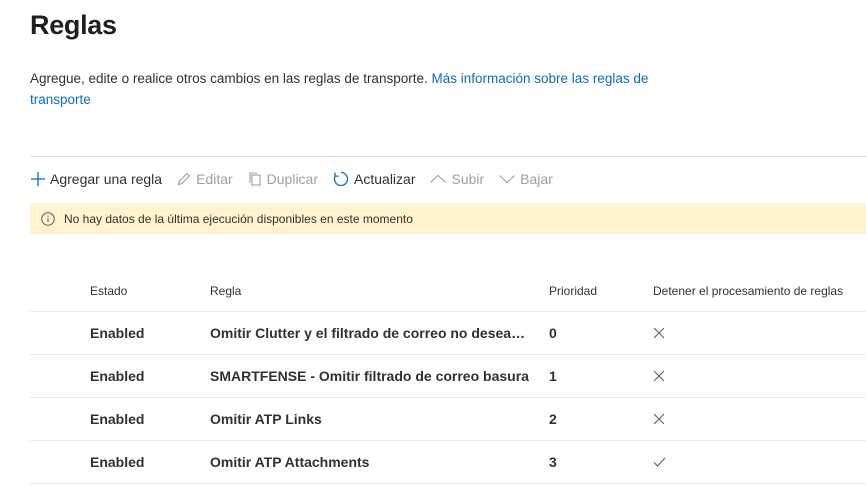  I want to click on edit-label: Editar, so click(214, 179).